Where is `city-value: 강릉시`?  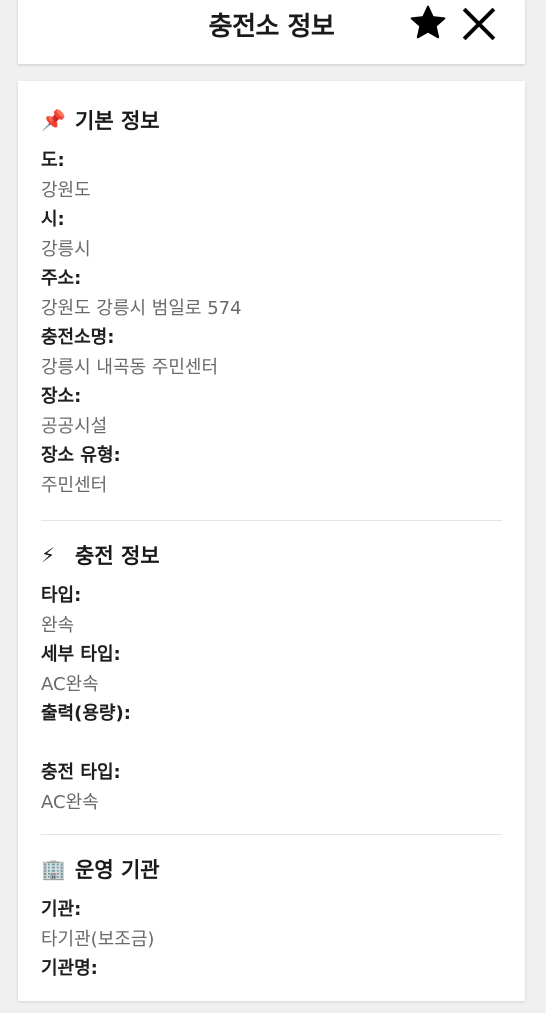 city-value: 강릉시 is located at coordinates (66, 249).